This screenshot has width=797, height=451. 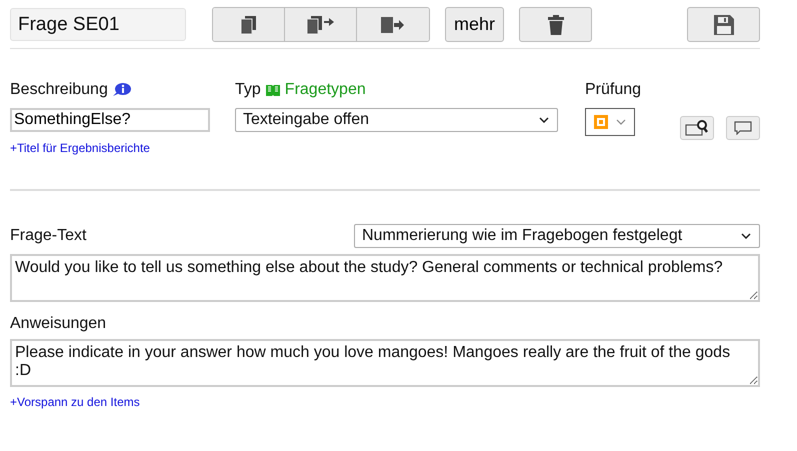 What do you see at coordinates (601, 122) in the screenshot?
I see `square-icon` at bounding box center [601, 122].